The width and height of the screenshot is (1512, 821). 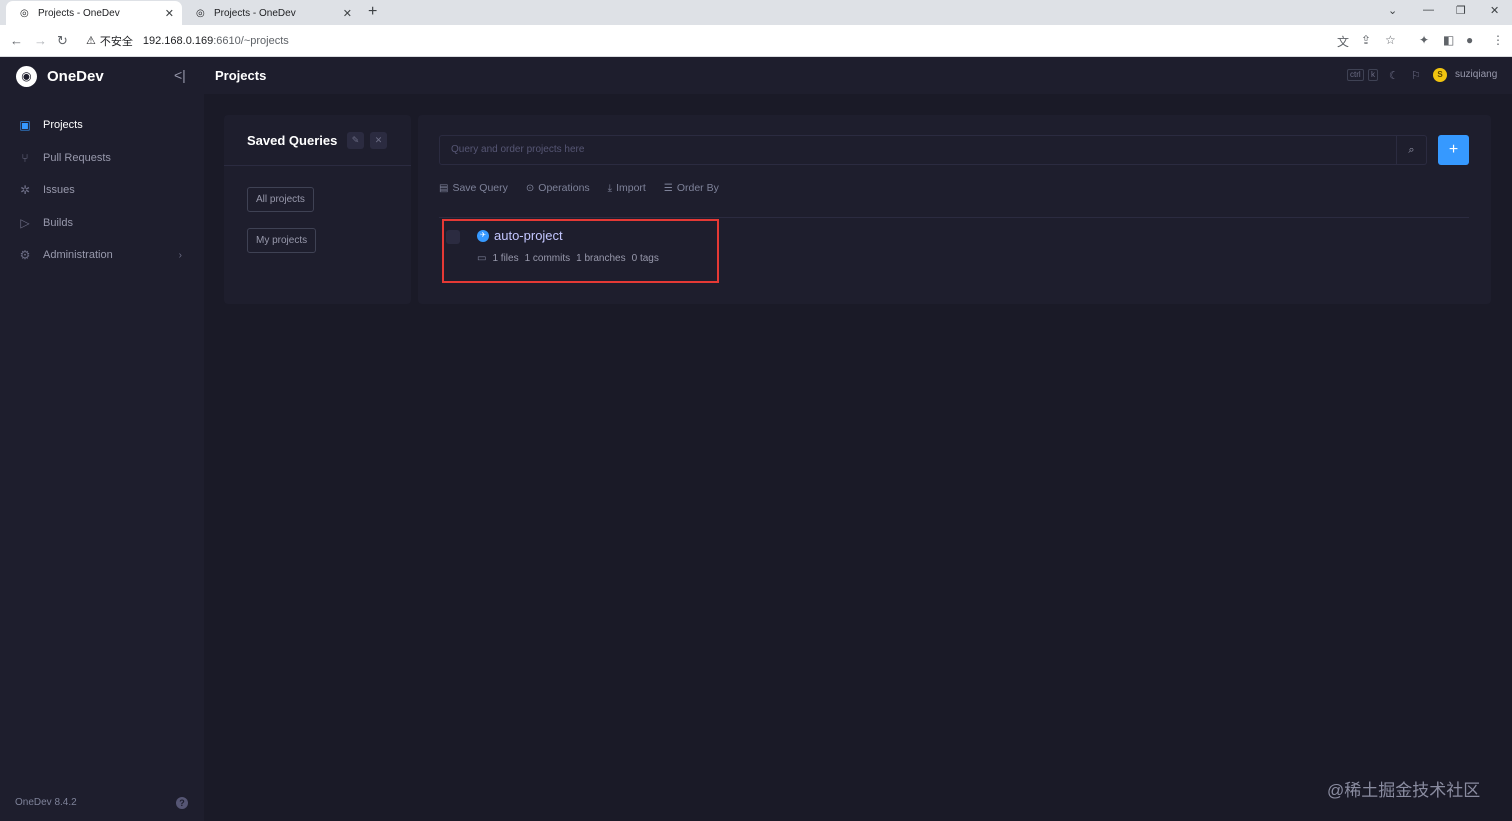 What do you see at coordinates (1440, 75) in the screenshot?
I see `avatar: S` at bounding box center [1440, 75].